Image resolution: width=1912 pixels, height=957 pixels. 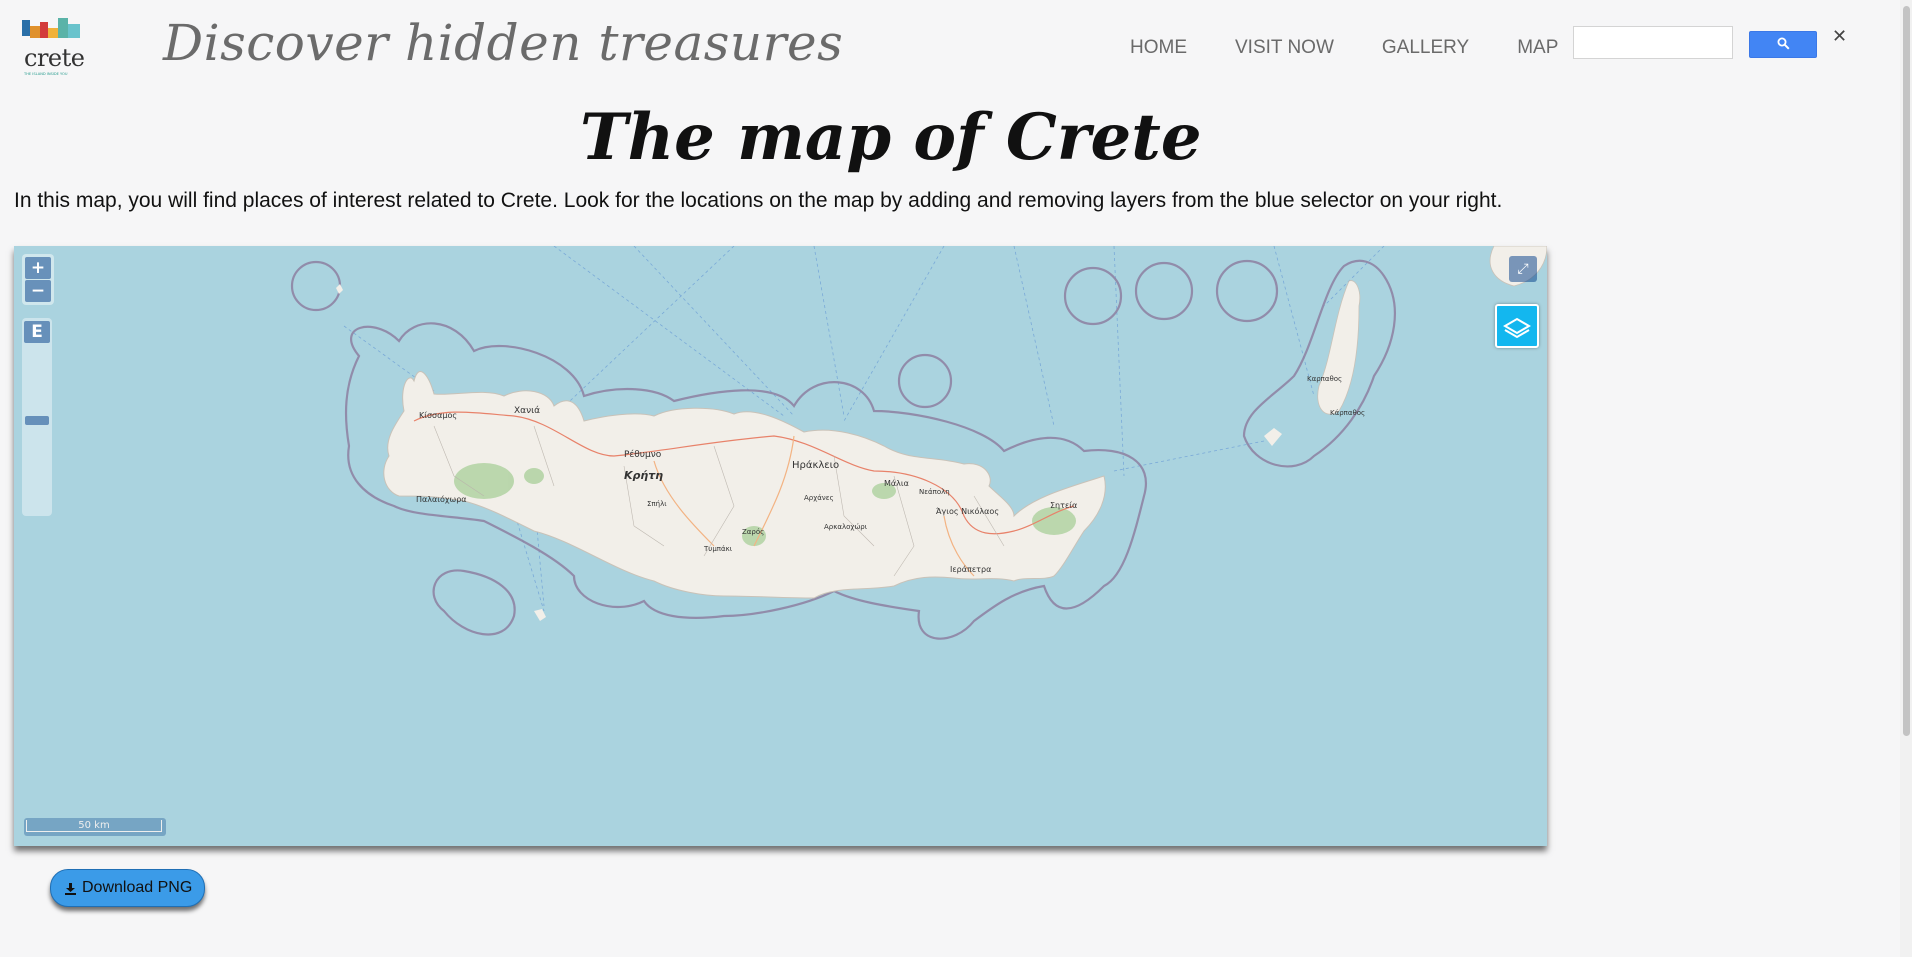 What do you see at coordinates (657, 504) in the screenshot?
I see `label-spili: Σπήλι` at bounding box center [657, 504].